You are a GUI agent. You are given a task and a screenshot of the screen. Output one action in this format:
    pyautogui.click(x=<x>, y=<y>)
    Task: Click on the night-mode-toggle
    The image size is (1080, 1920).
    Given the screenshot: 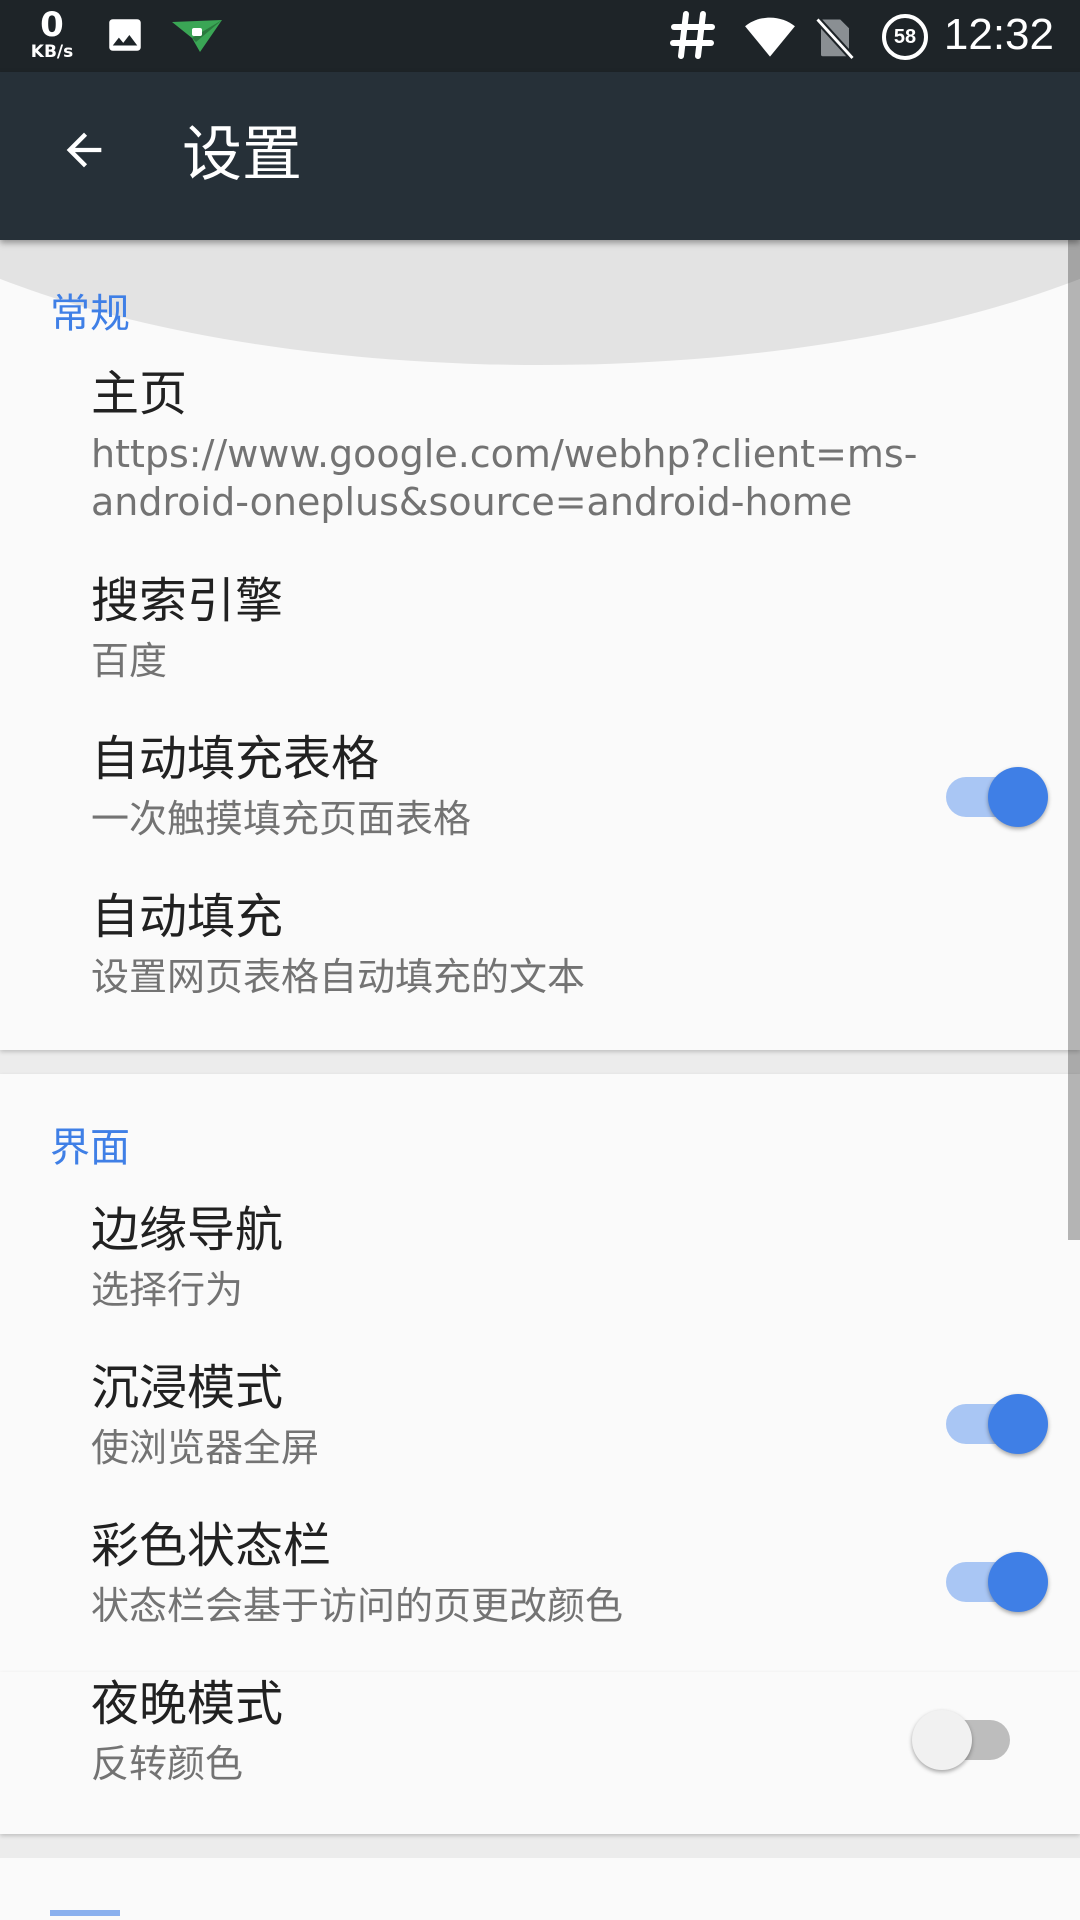 What is the action you would take?
    pyautogui.click(x=975, y=1734)
    